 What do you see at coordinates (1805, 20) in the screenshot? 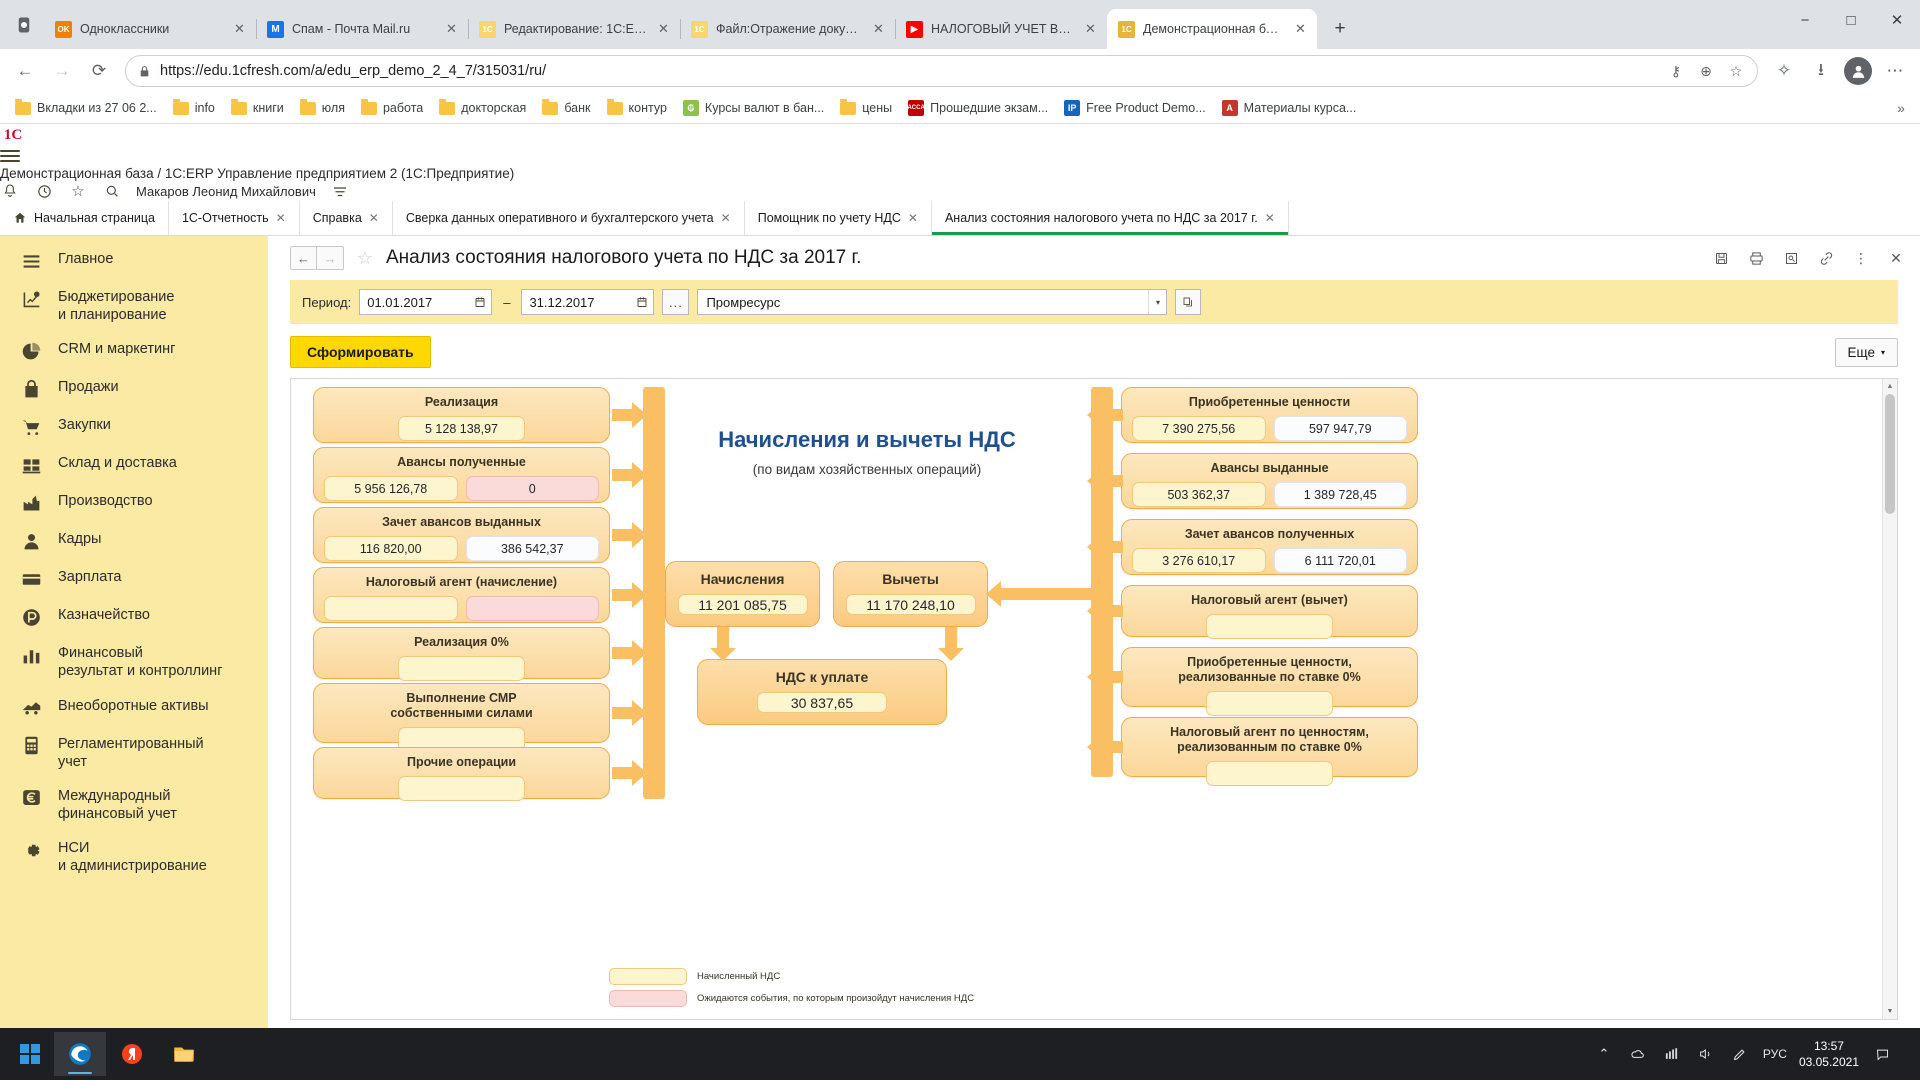
I see `window-minimize-button: −` at bounding box center [1805, 20].